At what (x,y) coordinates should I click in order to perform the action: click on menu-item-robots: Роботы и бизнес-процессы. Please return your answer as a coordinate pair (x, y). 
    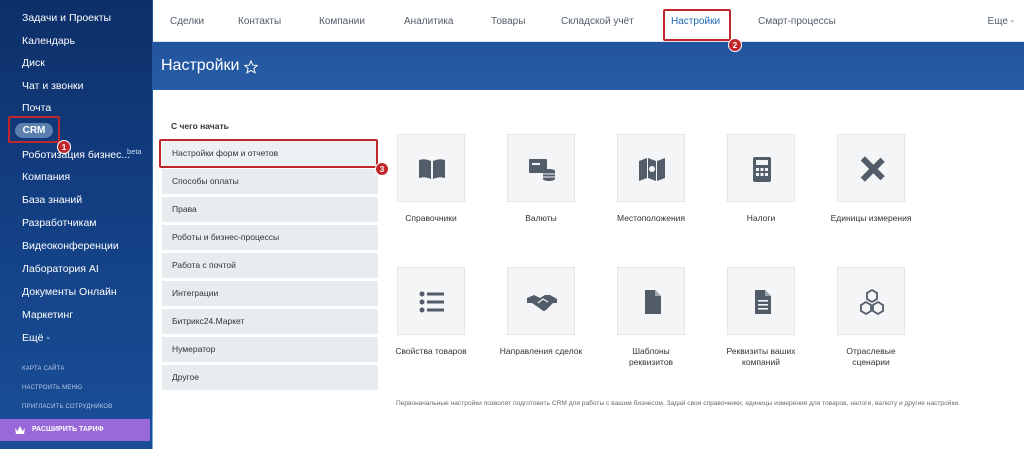
    Looking at the image, I should click on (270, 237).